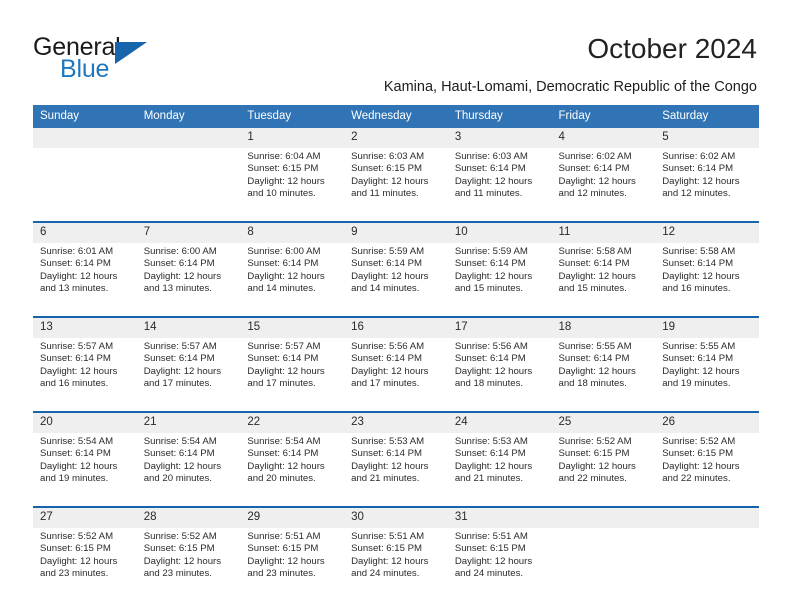 This screenshot has height=612, width=792. Describe the element at coordinates (396, 138) in the screenshot. I see `day-number-2: 2` at that location.